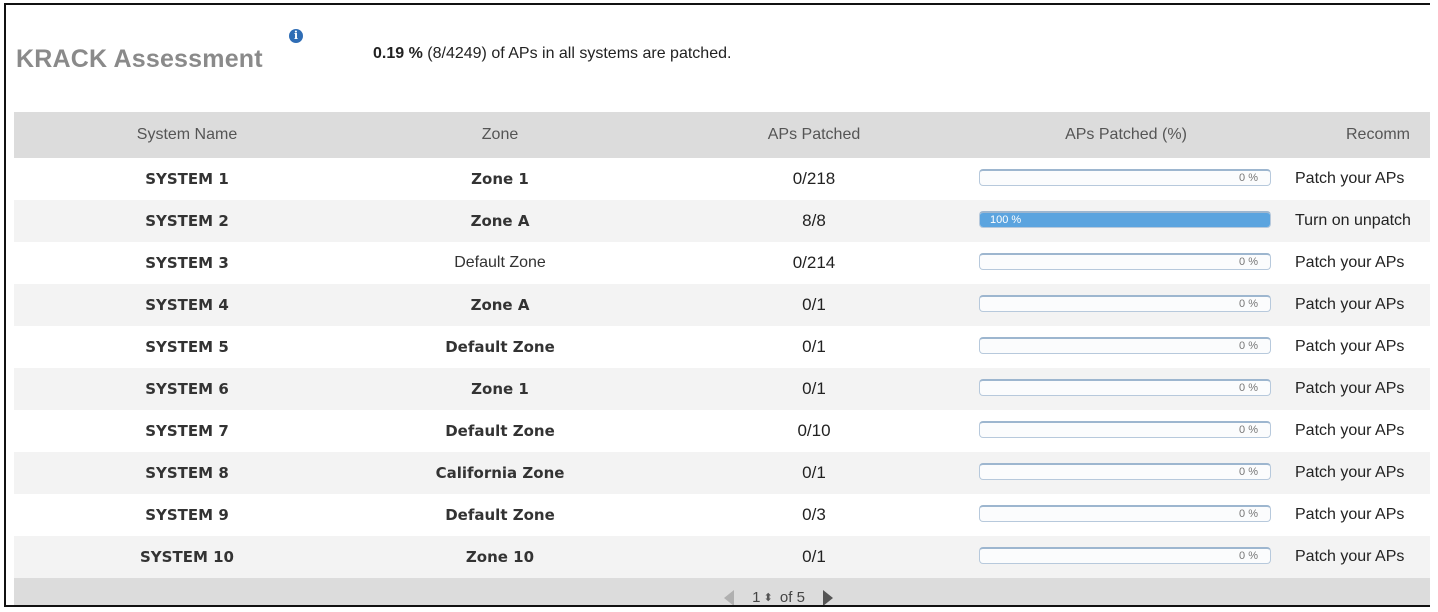 The image size is (1438, 612). What do you see at coordinates (187, 135) in the screenshot?
I see `column-header-system-name: System Name` at bounding box center [187, 135].